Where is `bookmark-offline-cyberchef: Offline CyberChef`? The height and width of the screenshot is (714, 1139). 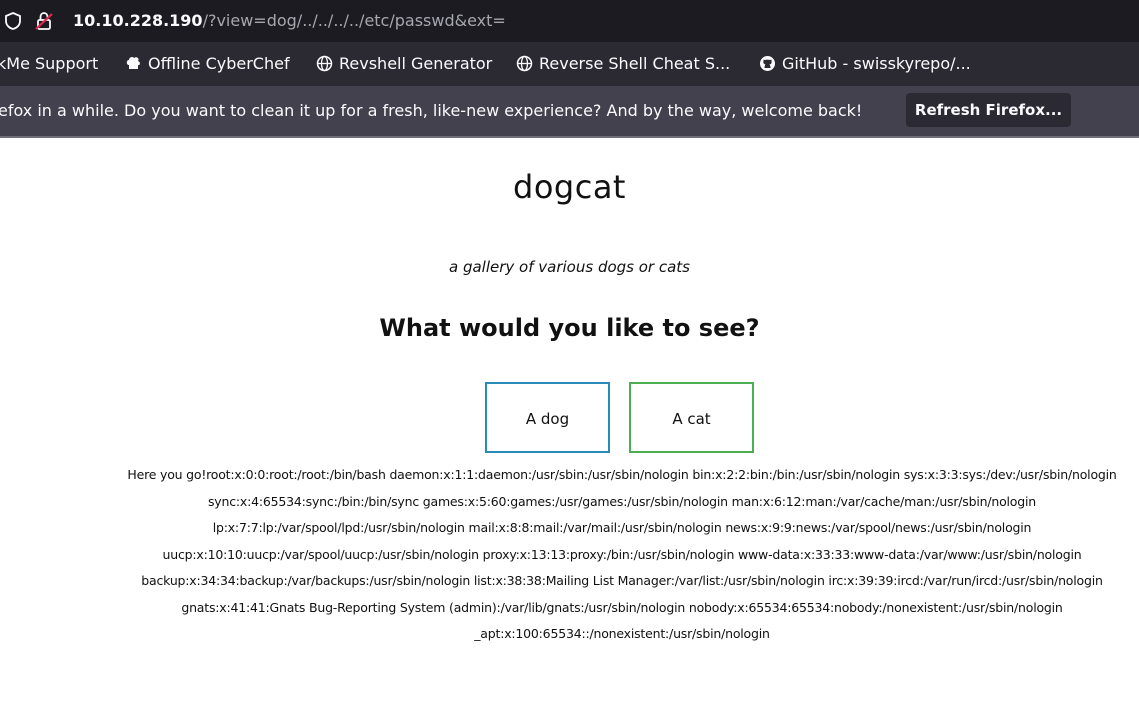 bookmark-offline-cyberchef: Offline CyberChef is located at coordinates (207, 64).